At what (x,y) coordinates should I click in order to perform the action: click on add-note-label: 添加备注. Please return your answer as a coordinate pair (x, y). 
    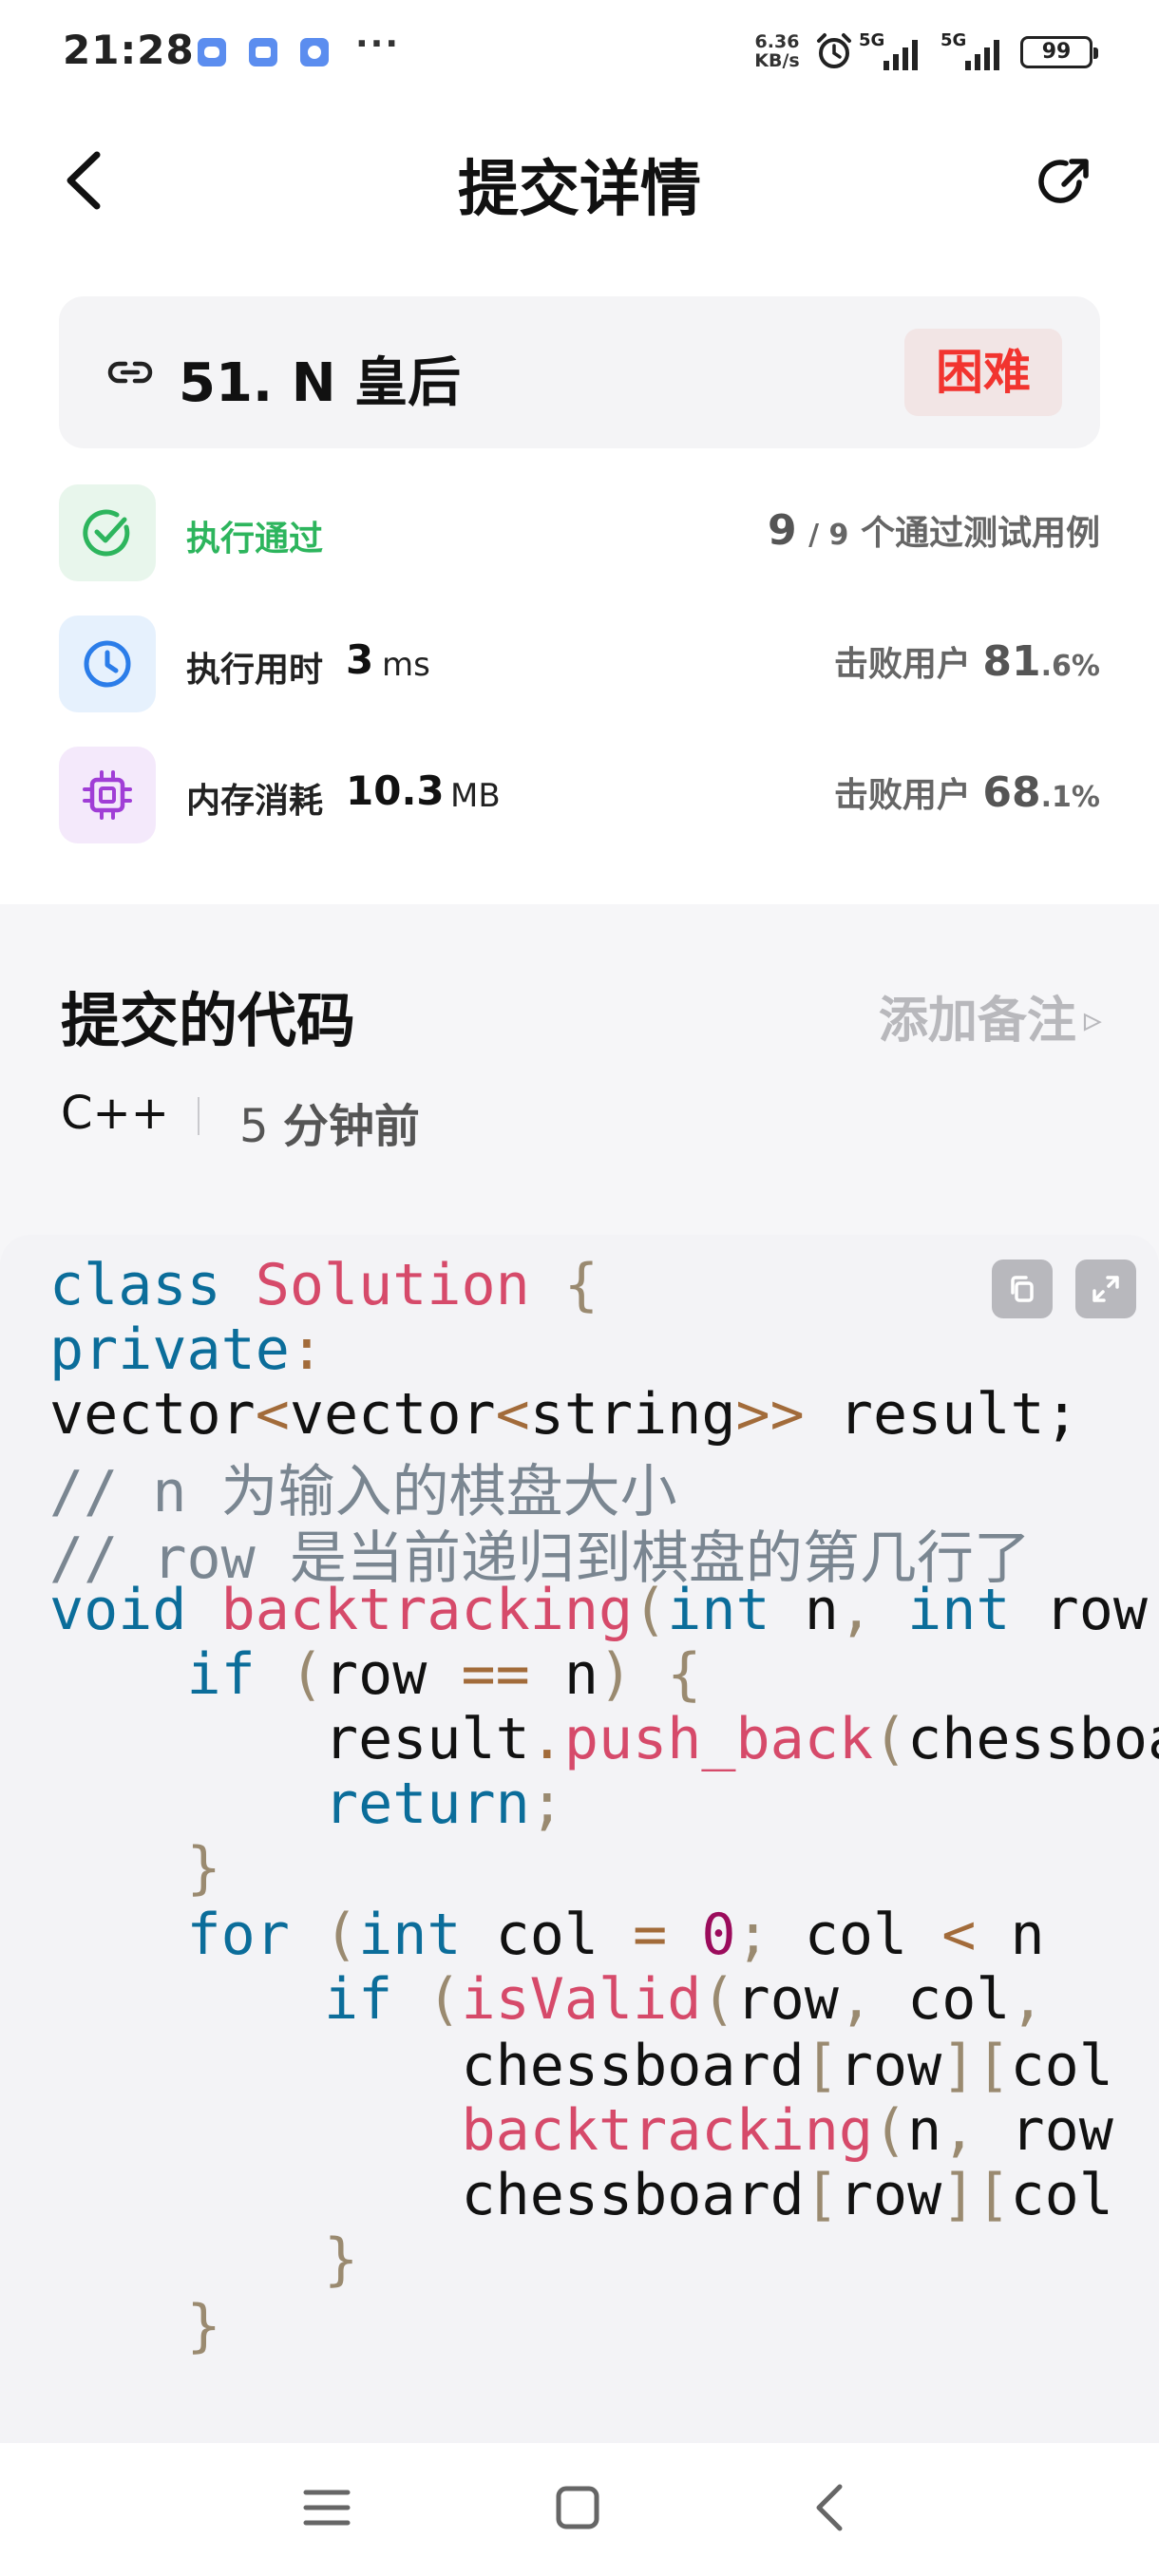
    Looking at the image, I should click on (977, 1021).